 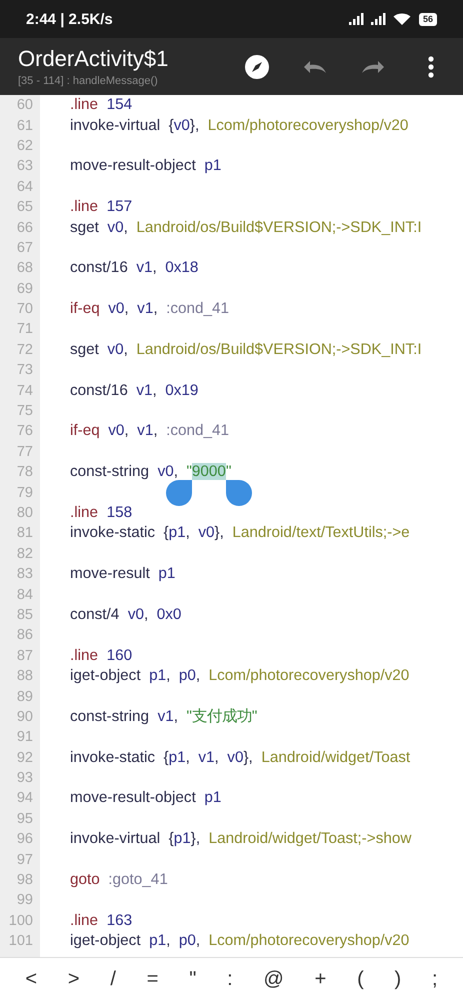 What do you see at coordinates (24, 860) in the screenshot?
I see `line-number: 97` at bounding box center [24, 860].